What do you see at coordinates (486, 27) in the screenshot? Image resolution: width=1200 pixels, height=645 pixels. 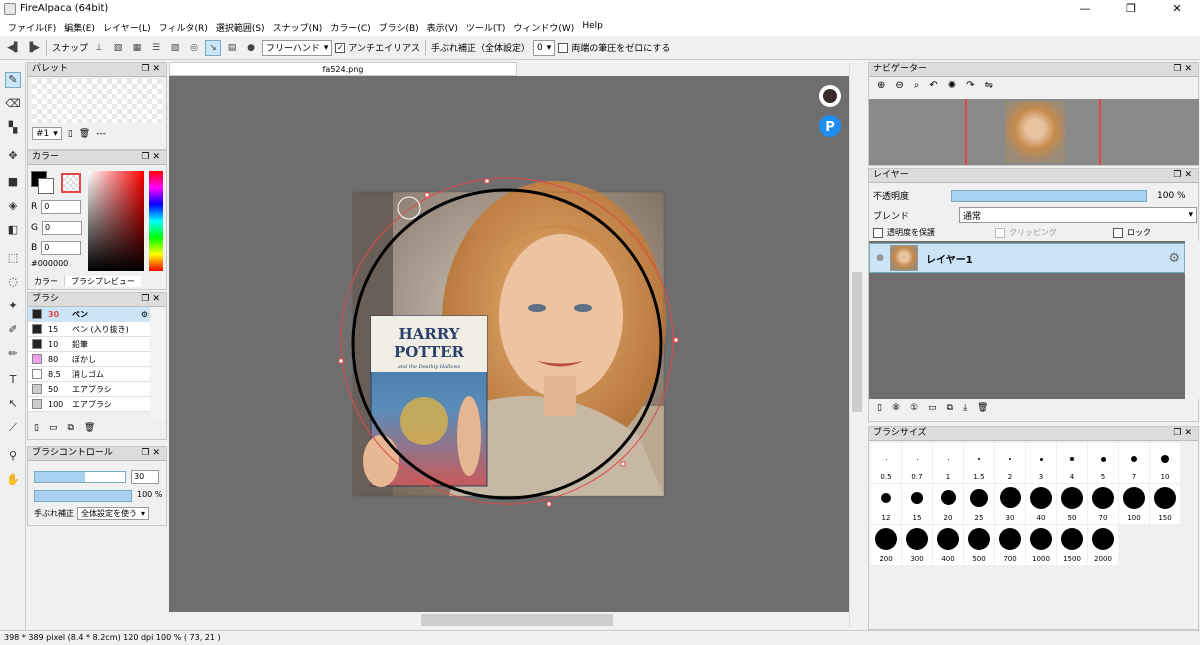 I see `menu-tool: ツール(T)` at bounding box center [486, 27].